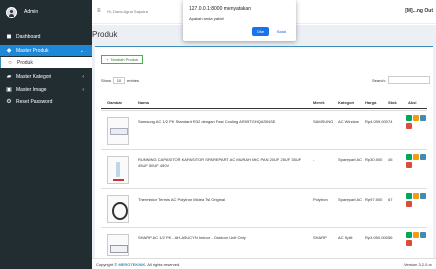  What do you see at coordinates (114, 102) in the screenshot?
I see `header-gambar: Gambar` at bounding box center [114, 102].